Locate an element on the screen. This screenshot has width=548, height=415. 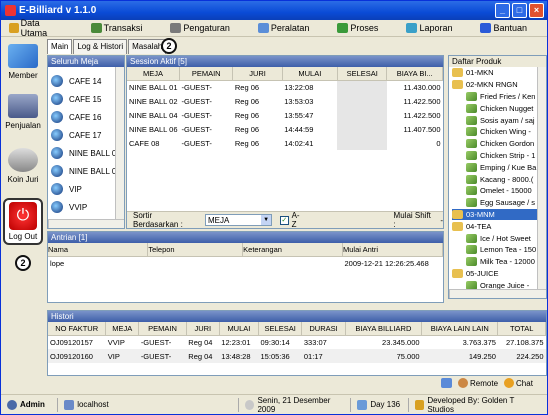
product-item: Milk Tea - 12000 is located at coordinates (499, 262).